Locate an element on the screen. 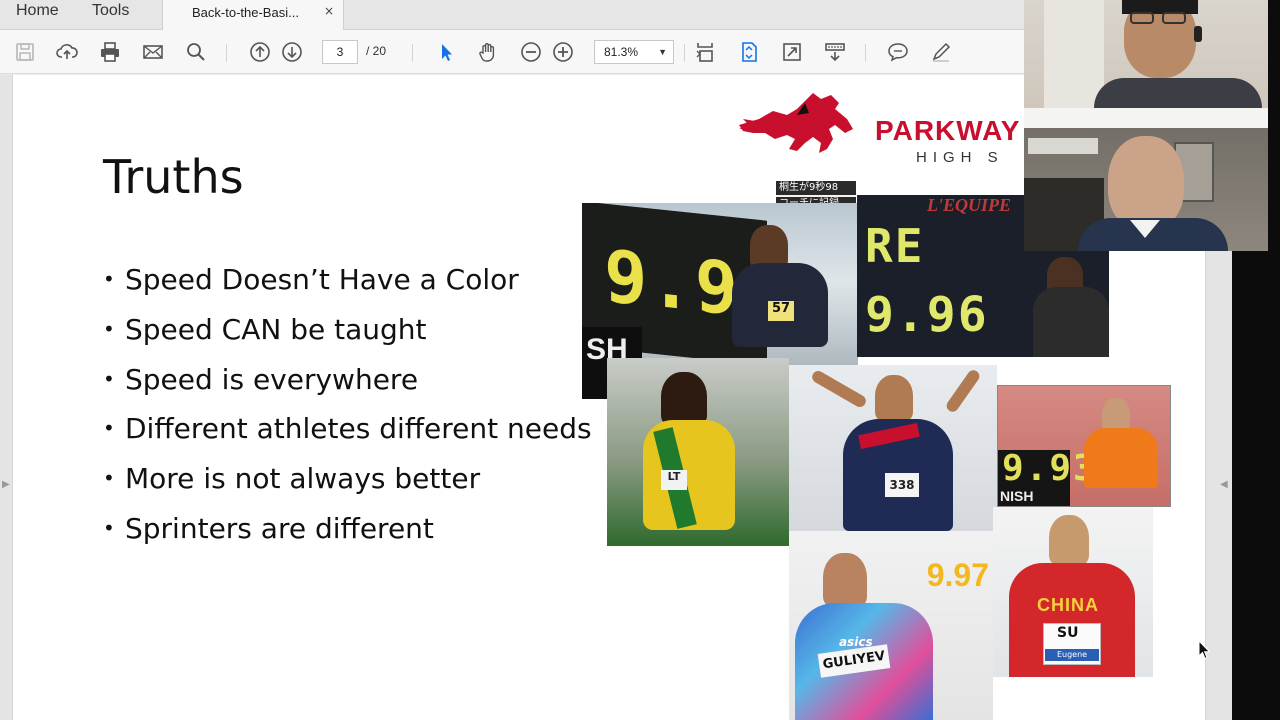 The height and width of the screenshot is (720, 1280). close-tab-icon: × is located at coordinates (329, 11).